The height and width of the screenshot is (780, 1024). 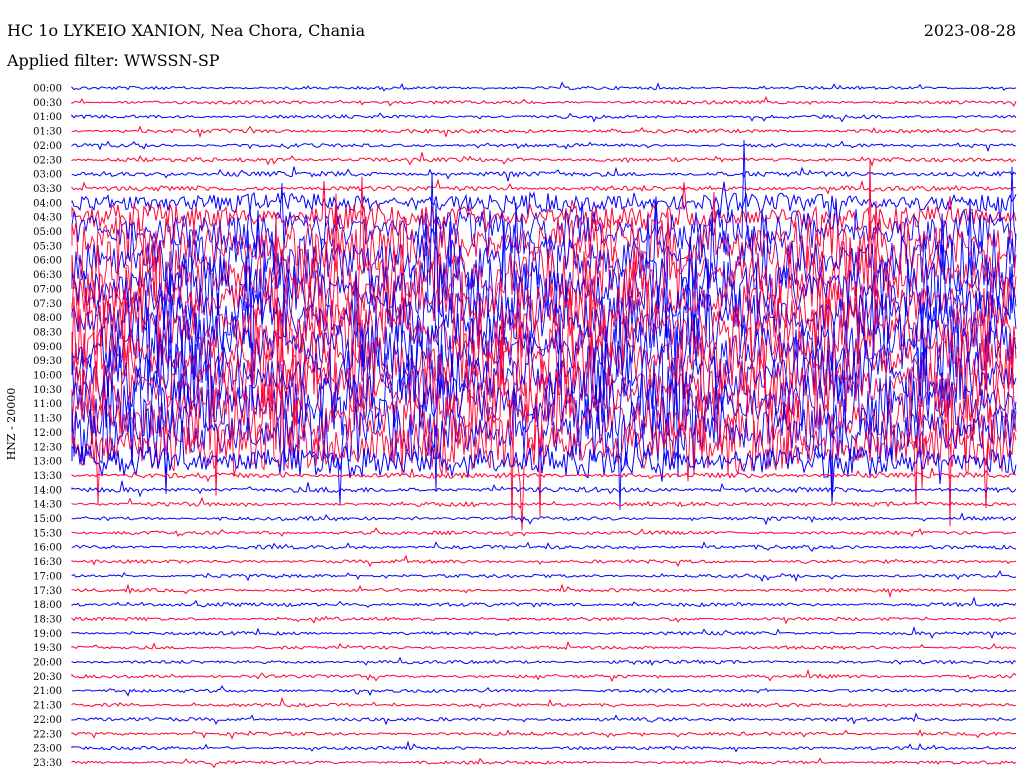 What do you see at coordinates (47, 720) in the screenshot?
I see `time-tick-label: 22:00` at bounding box center [47, 720].